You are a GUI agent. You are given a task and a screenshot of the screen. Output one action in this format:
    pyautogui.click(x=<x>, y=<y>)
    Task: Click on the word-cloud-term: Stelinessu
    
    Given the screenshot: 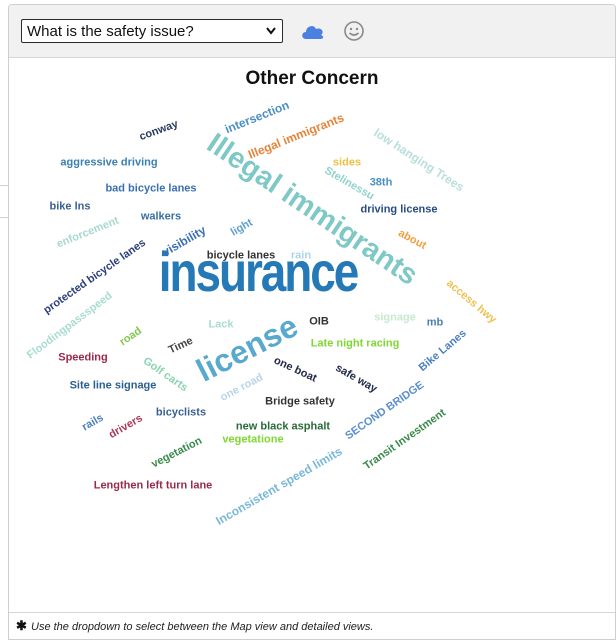 What is the action you would take?
    pyautogui.click(x=349, y=184)
    